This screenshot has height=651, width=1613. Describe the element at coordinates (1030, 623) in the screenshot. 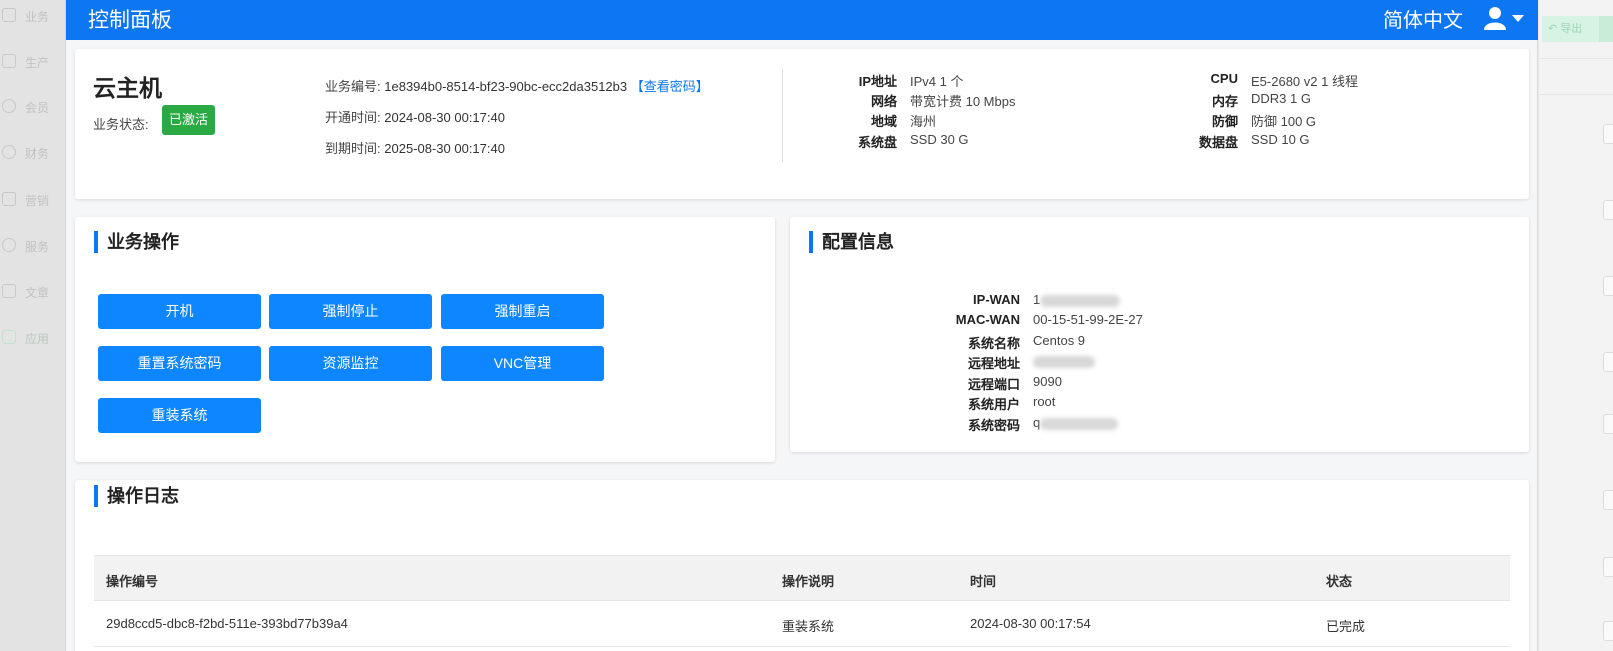

I see `table-cell: 2024-08-30 00:17:54` at that location.